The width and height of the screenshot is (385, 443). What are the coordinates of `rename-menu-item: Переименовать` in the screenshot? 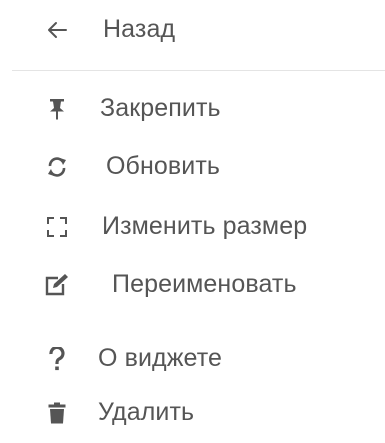 It's located at (192, 285).